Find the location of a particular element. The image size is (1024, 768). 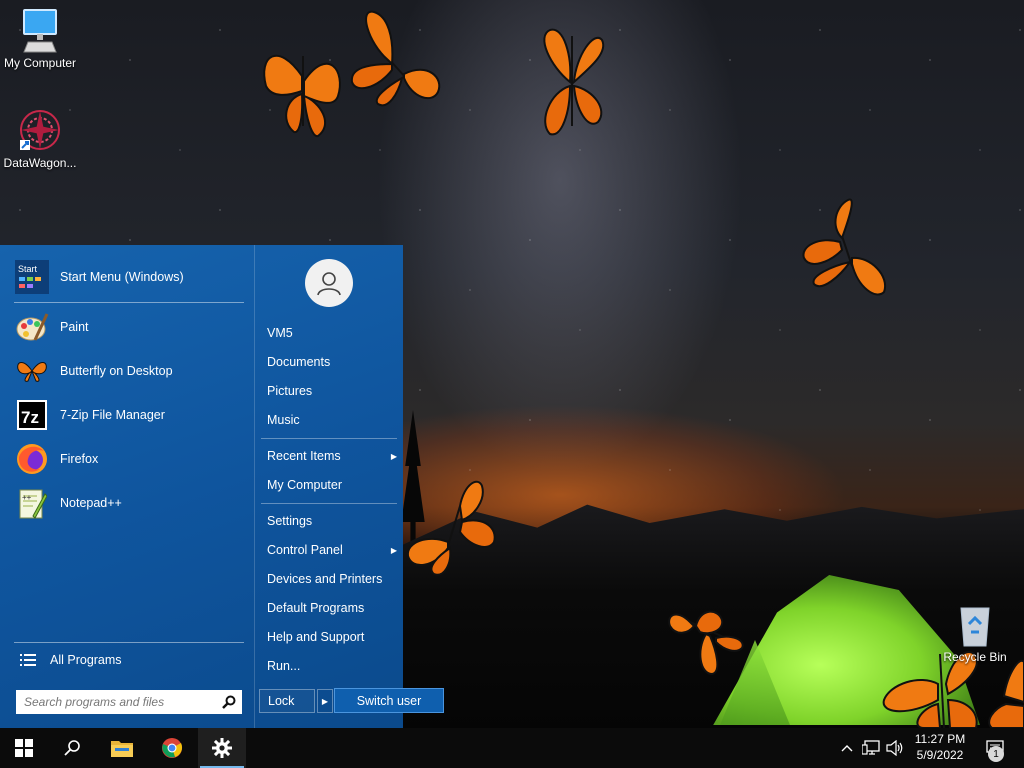

datawagon-icon is located at coordinates (40, 130).